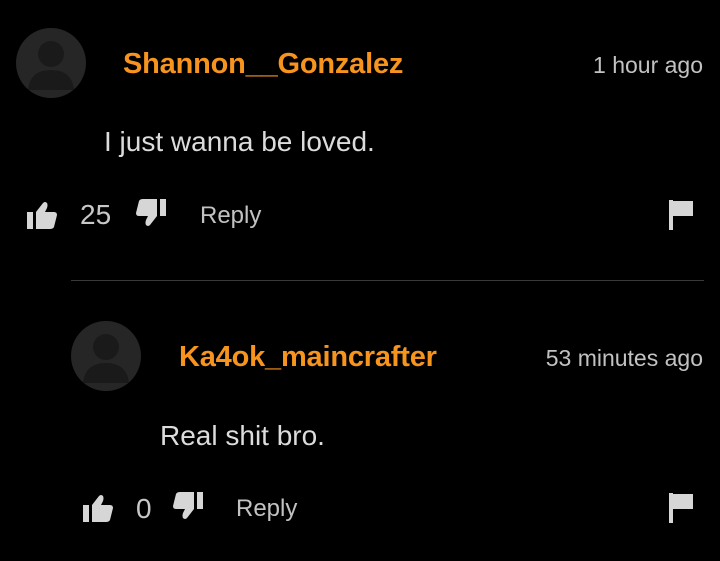  Describe the element at coordinates (263, 64) in the screenshot. I see `username: Shannon__Gonzalez` at that location.